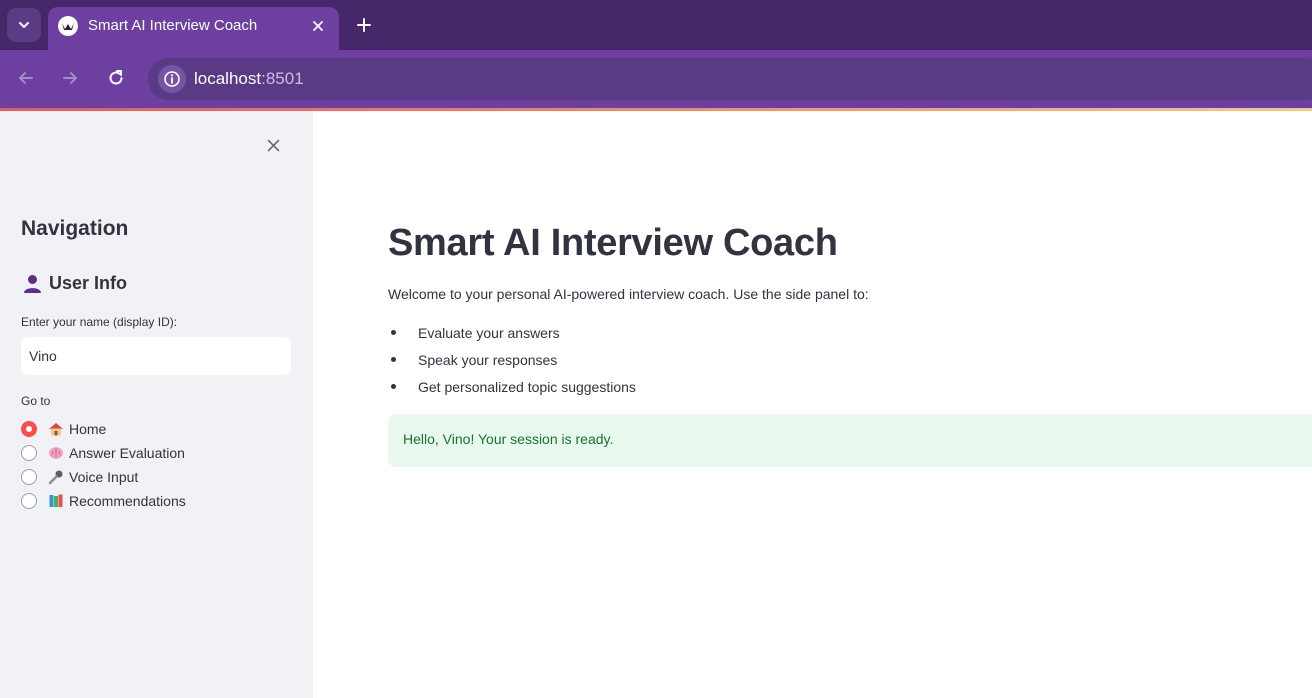 The width and height of the screenshot is (1312, 698). I want to click on radio-option-home: Home, so click(103, 429).